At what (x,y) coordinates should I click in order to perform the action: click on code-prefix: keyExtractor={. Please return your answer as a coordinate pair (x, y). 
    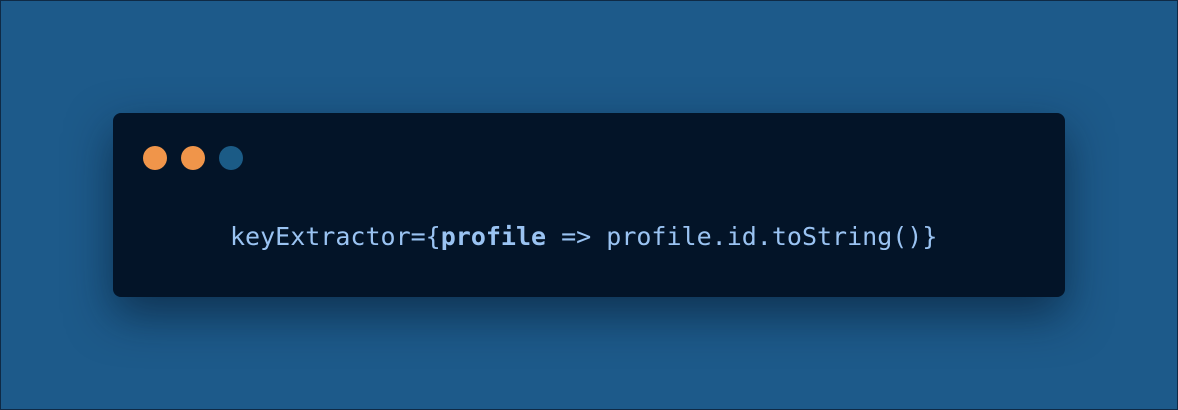
    Looking at the image, I should click on (335, 236).